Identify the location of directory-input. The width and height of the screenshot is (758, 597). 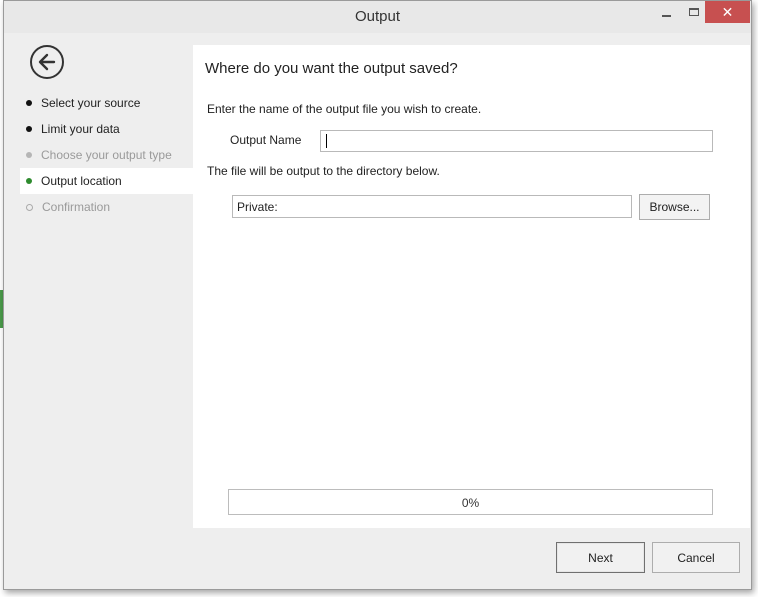
(432, 206).